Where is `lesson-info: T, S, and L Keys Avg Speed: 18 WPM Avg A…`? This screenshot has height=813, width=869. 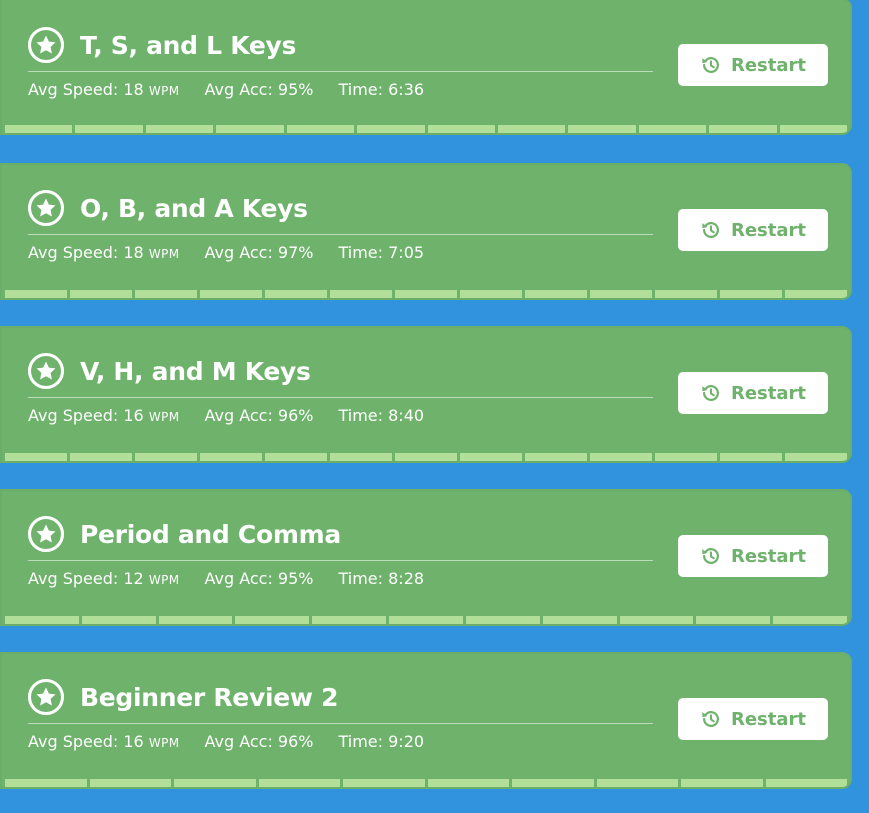 lesson-info: T, S, and L Keys Avg Speed: 18 WPM Avg A… is located at coordinates (340, 61).